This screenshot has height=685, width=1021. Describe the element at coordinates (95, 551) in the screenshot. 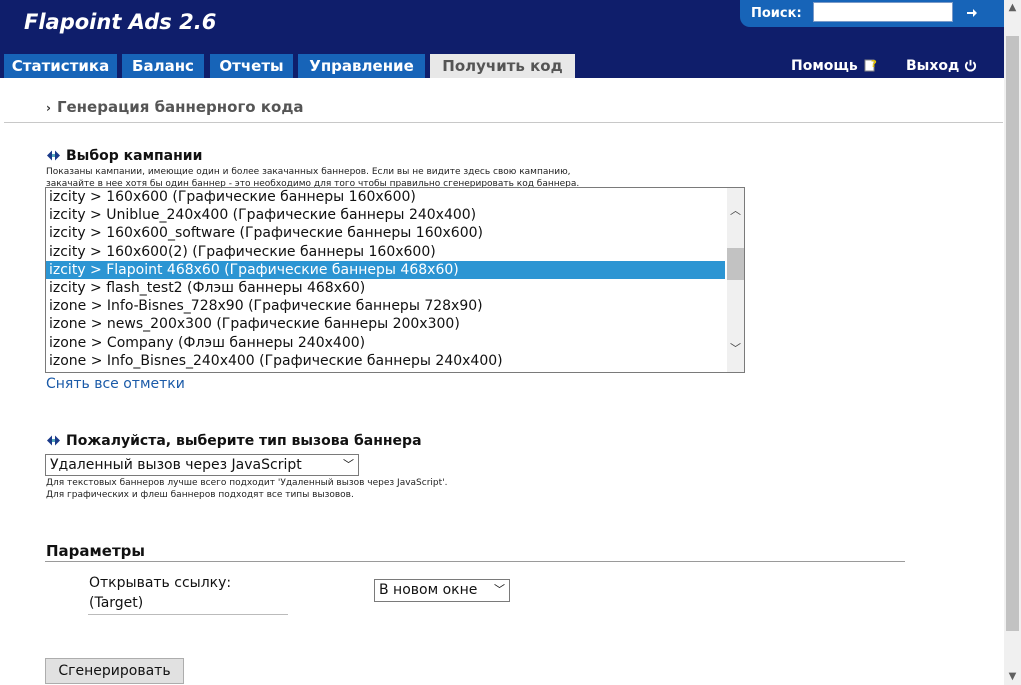

I see `params-title: Параметры` at that location.